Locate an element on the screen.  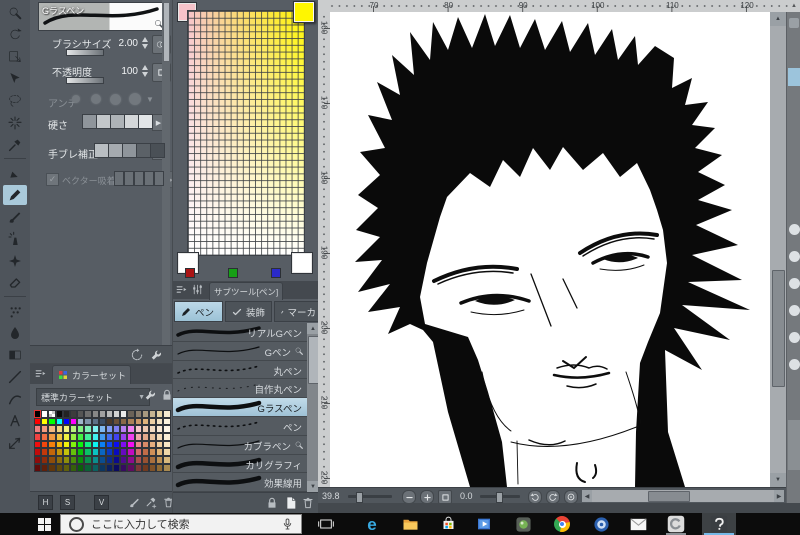
canvas-horizontal-scrollbar: ◀ ▶ is located at coordinates (683, 496).